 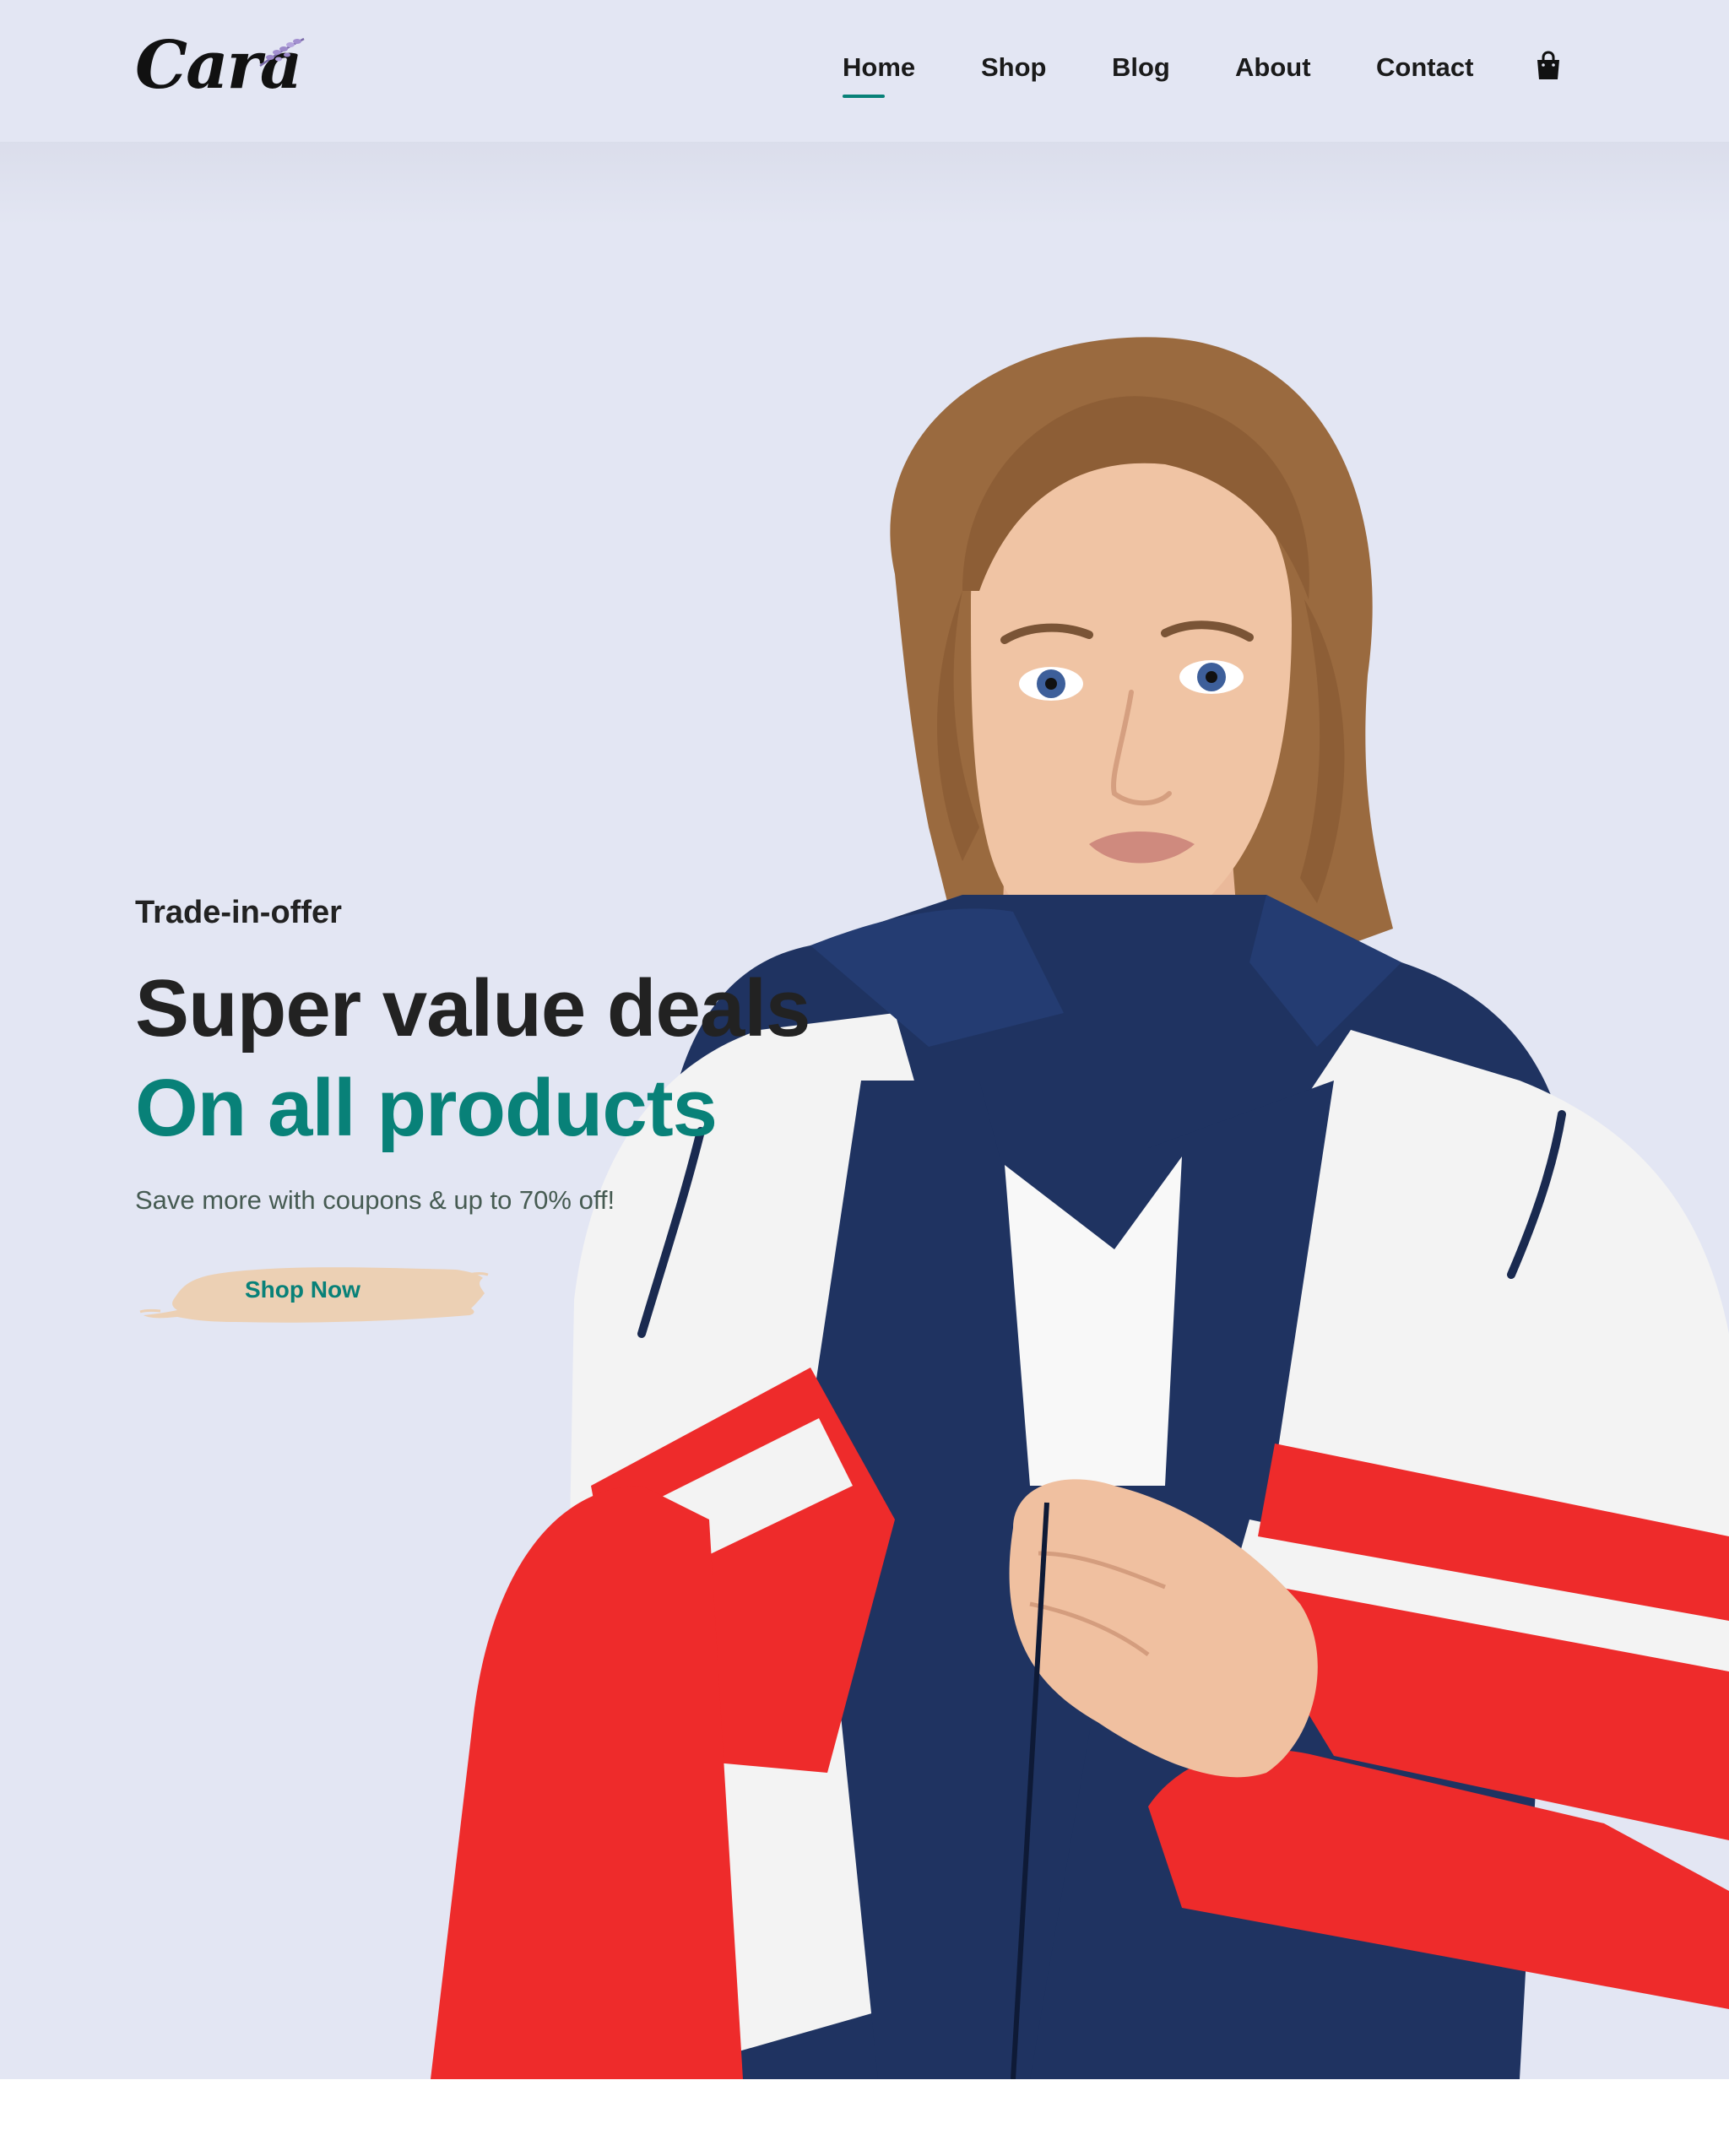 What do you see at coordinates (864, 96) in the screenshot?
I see `nav-active-indicator` at bounding box center [864, 96].